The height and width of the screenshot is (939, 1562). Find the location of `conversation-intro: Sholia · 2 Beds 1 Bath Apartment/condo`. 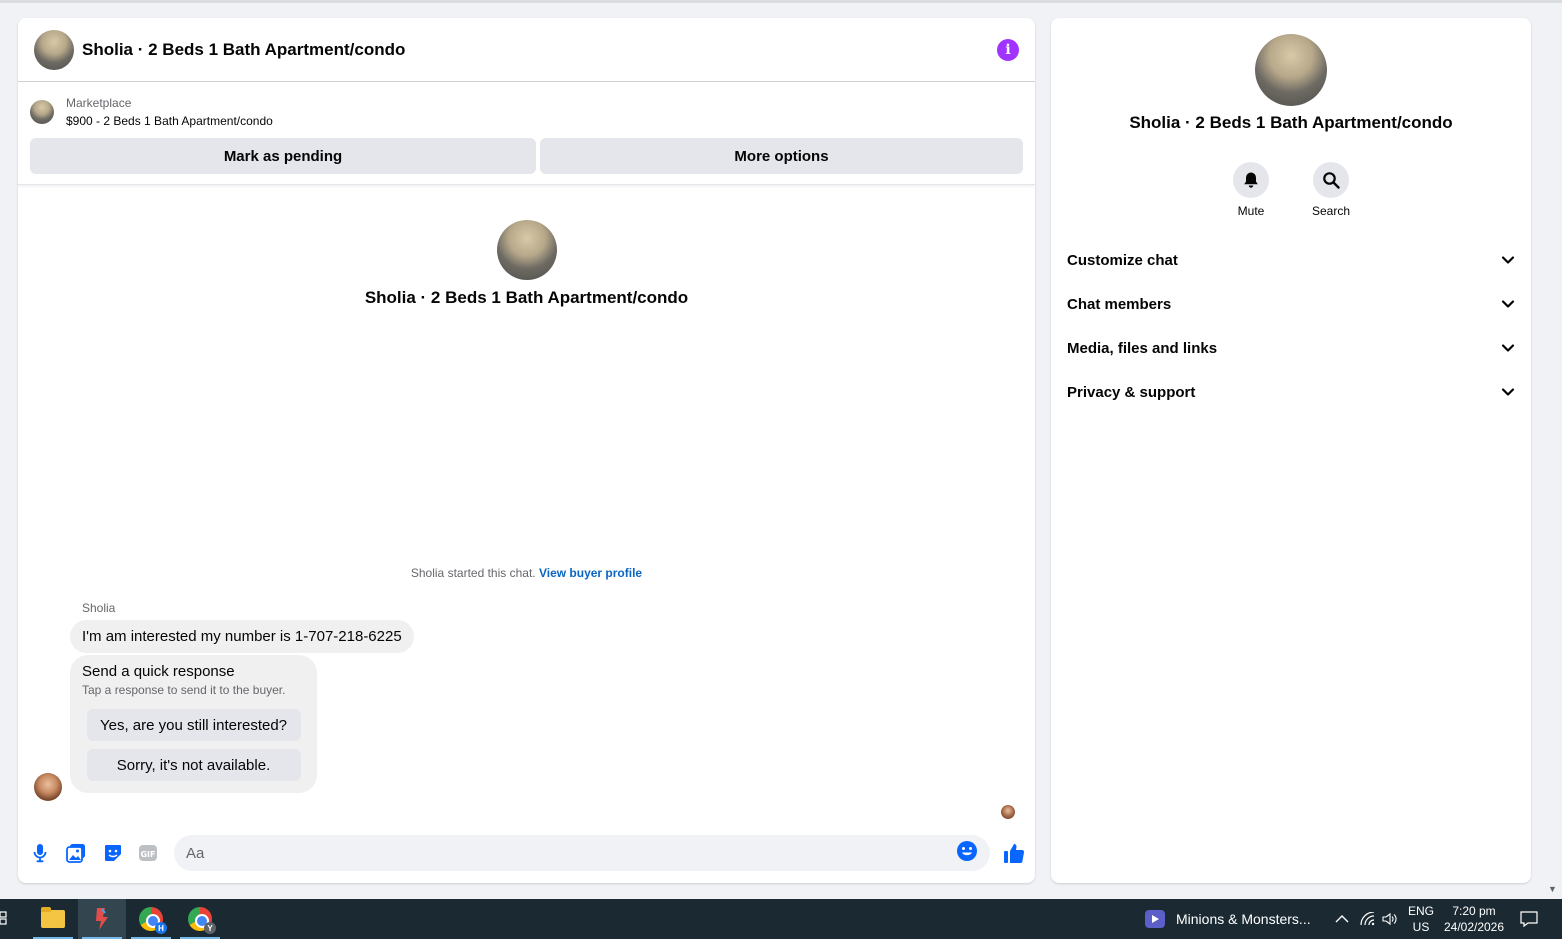

conversation-intro: Sholia · 2 Beds 1 Bath Apartment/condo is located at coordinates (526, 264).